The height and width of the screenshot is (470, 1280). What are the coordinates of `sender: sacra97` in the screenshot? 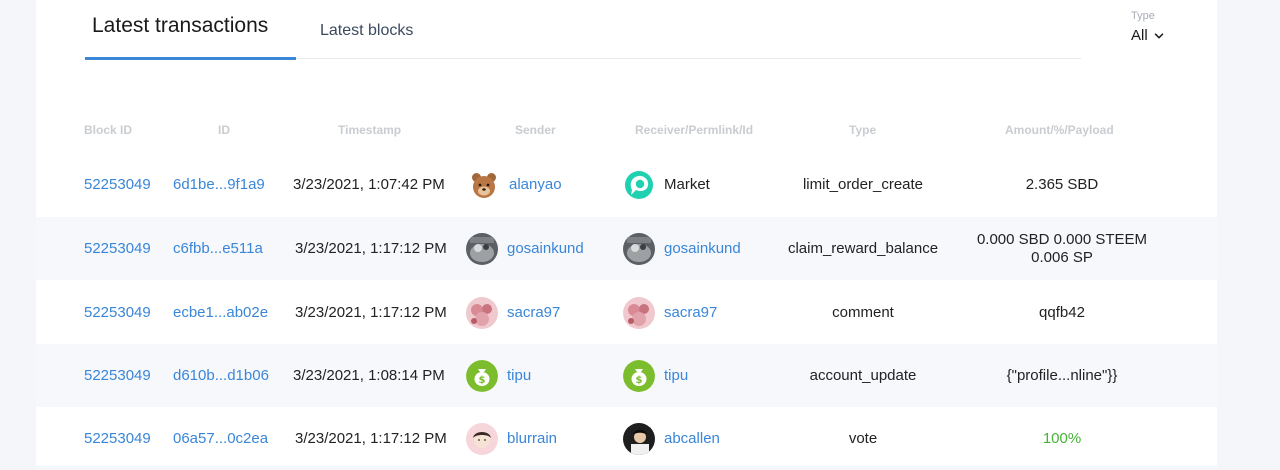 It's located at (513, 312).